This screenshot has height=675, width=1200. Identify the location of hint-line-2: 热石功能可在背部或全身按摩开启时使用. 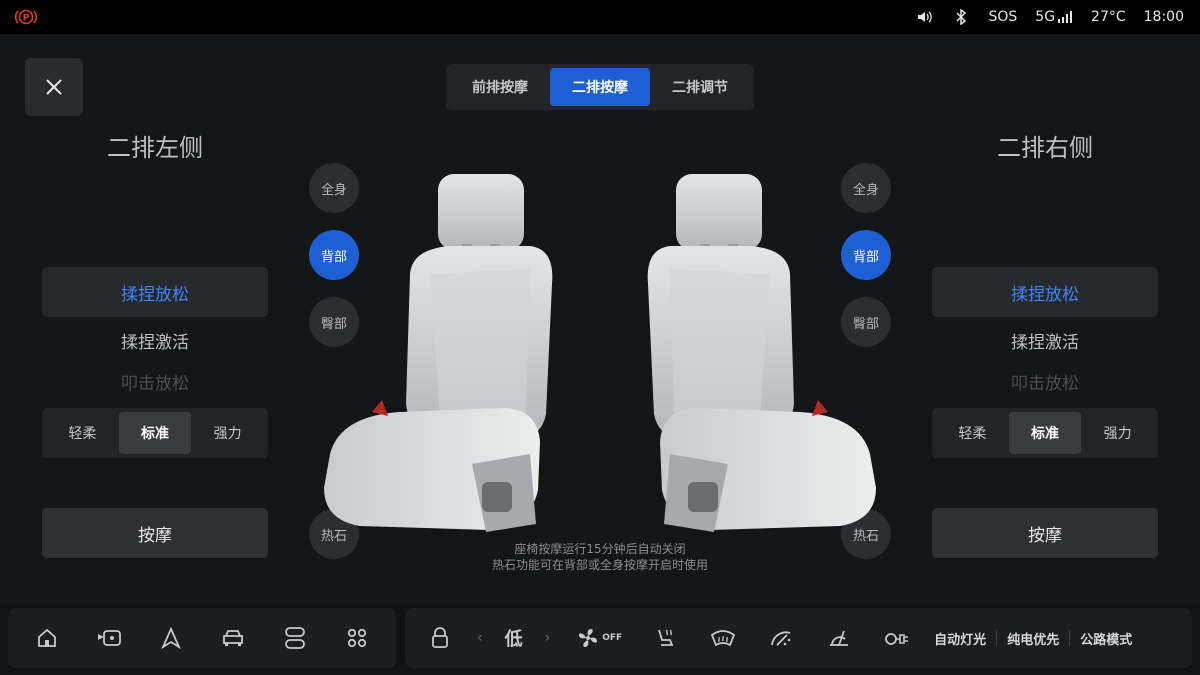
(599, 565).